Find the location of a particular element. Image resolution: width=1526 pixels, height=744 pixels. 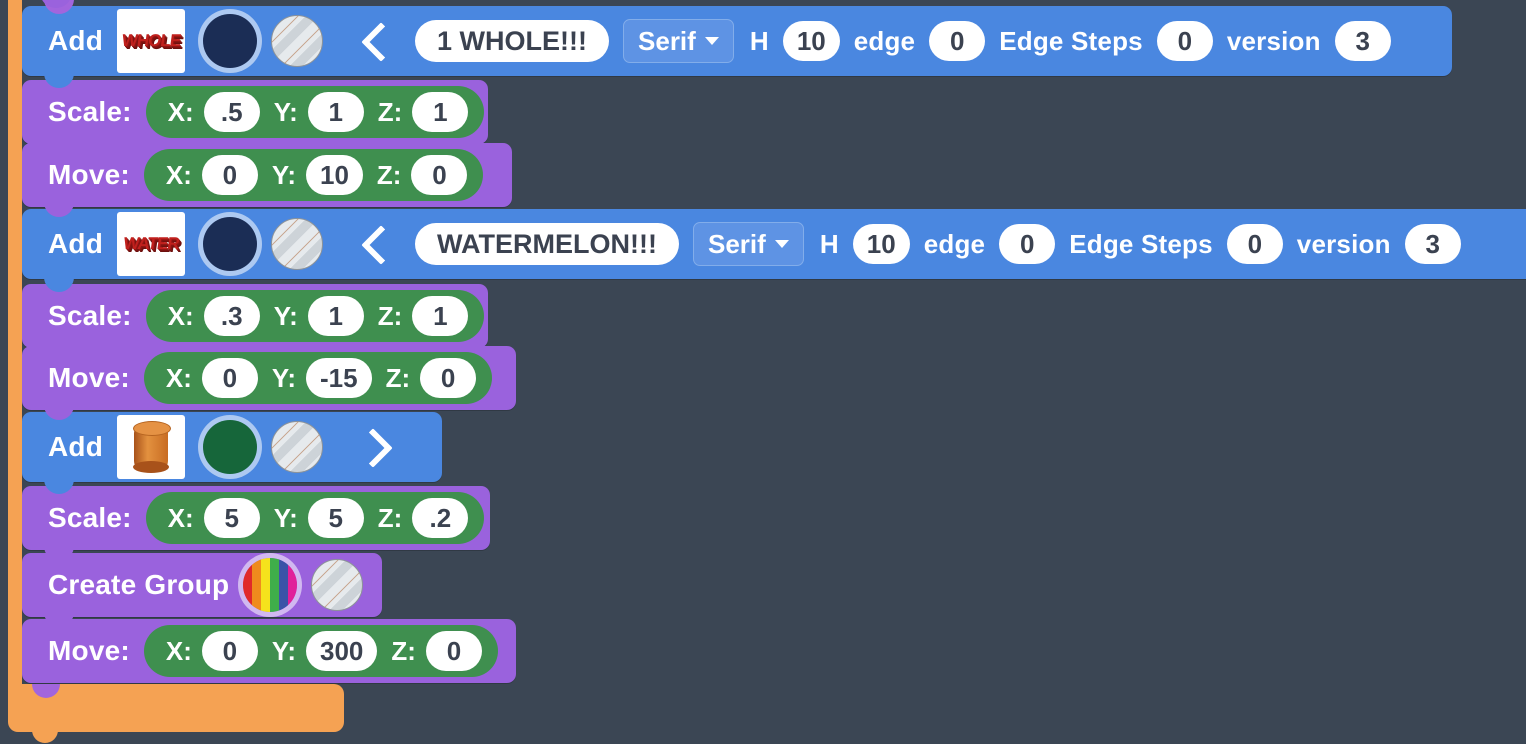

text-value-input: 1 WHOLE!!! is located at coordinates (512, 41).